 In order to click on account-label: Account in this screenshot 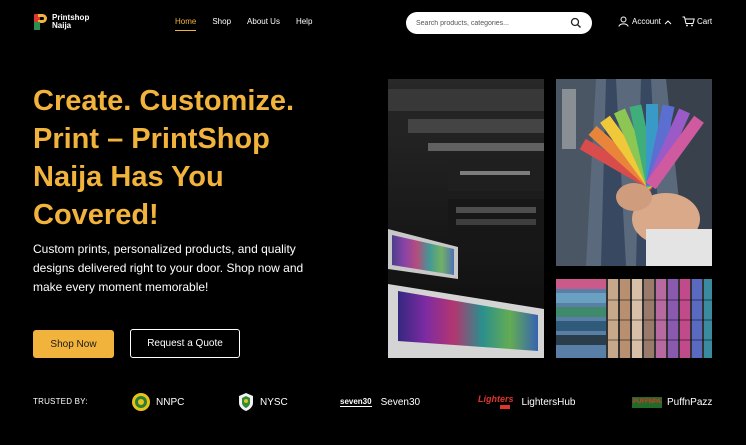, I will do `click(646, 21)`.